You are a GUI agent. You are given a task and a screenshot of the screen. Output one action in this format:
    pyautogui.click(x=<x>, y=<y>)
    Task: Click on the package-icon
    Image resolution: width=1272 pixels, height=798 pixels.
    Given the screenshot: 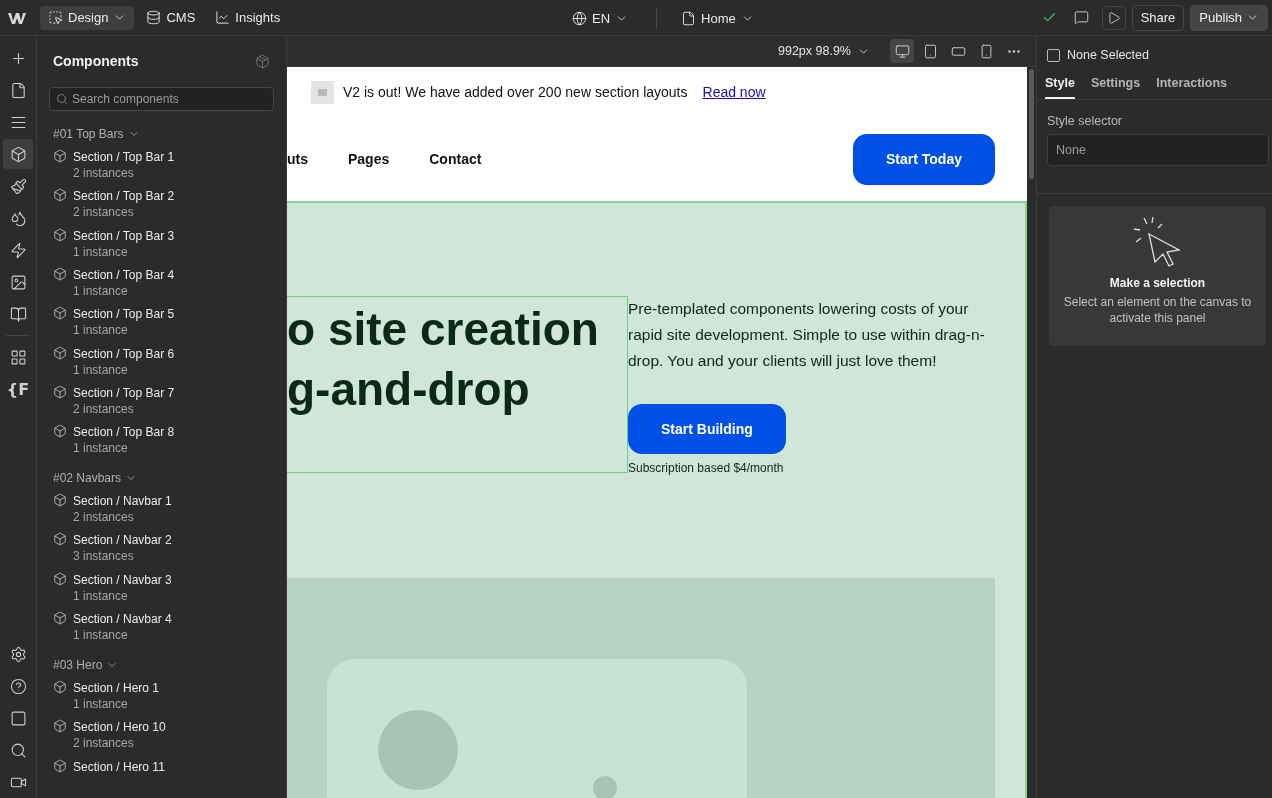 What is the action you would take?
    pyautogui.click(x=262, y=61)
    